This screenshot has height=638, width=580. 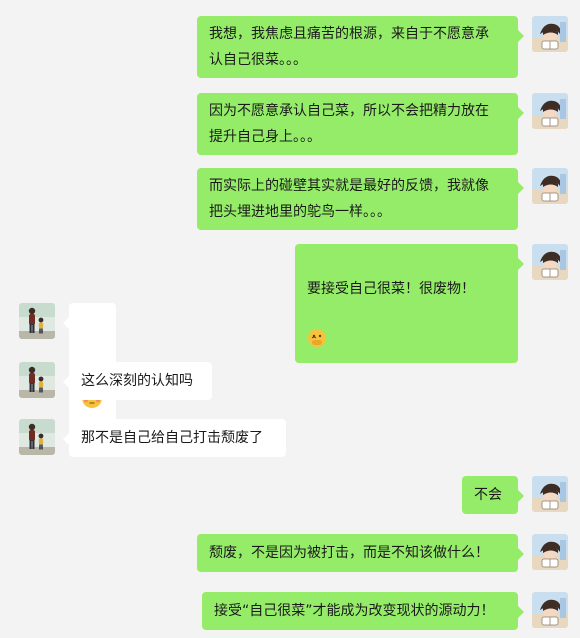 What do you see at coordinates (409, 303) in the screenshot?
I see `message-bubble-outgoing: 要接受自己很菜！很废物！` at bounding box center [409, 303].